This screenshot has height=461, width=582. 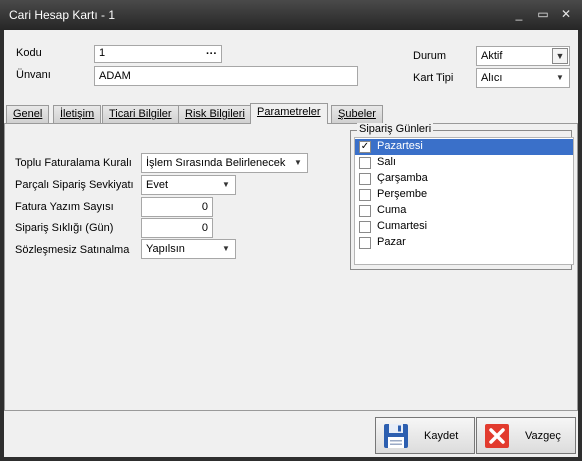 I want to click on toplu-faturalama-value: İşlem Sırasında Belirlenecek, so click(x=216, y=163).